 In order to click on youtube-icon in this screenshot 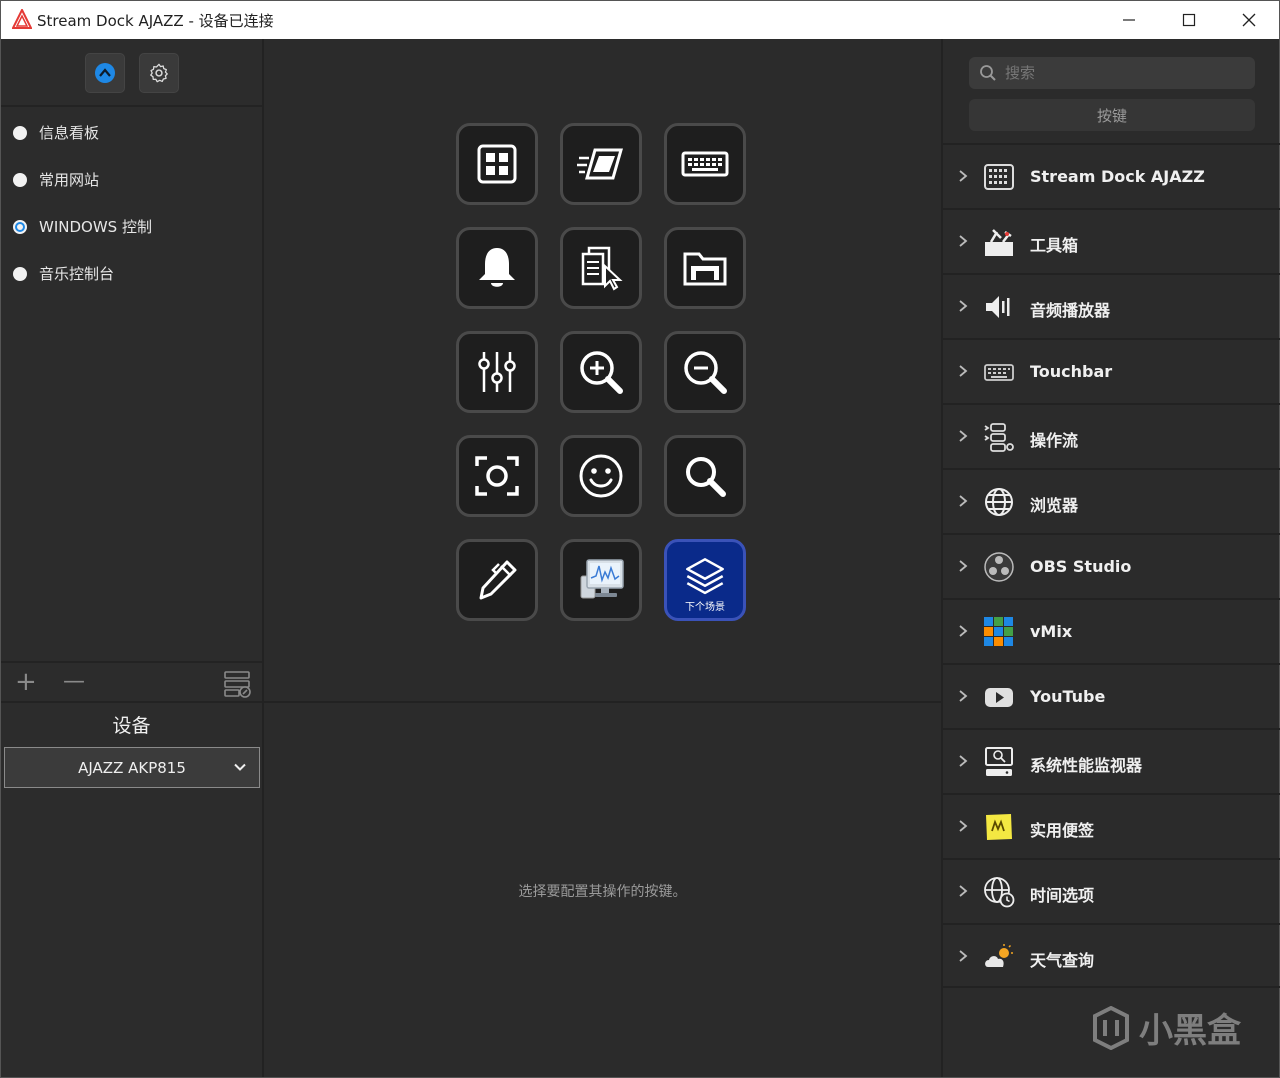, I will do `click(999, 697)`.